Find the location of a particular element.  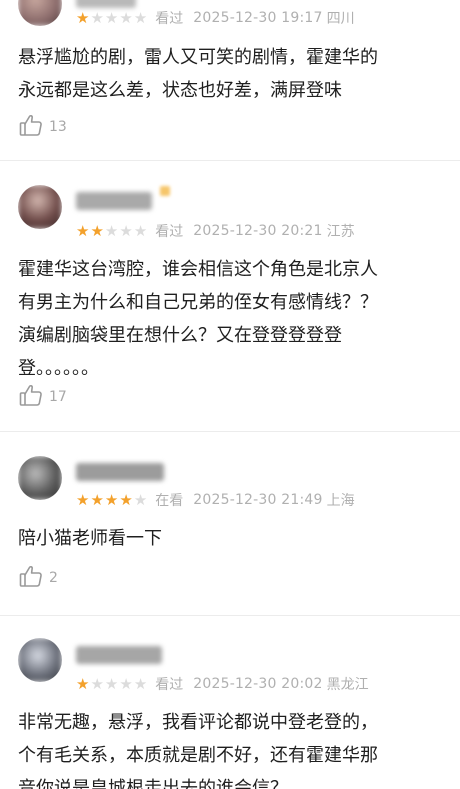

review-time: 2025-12-30 21:49 is located at coordinates (258, 500).